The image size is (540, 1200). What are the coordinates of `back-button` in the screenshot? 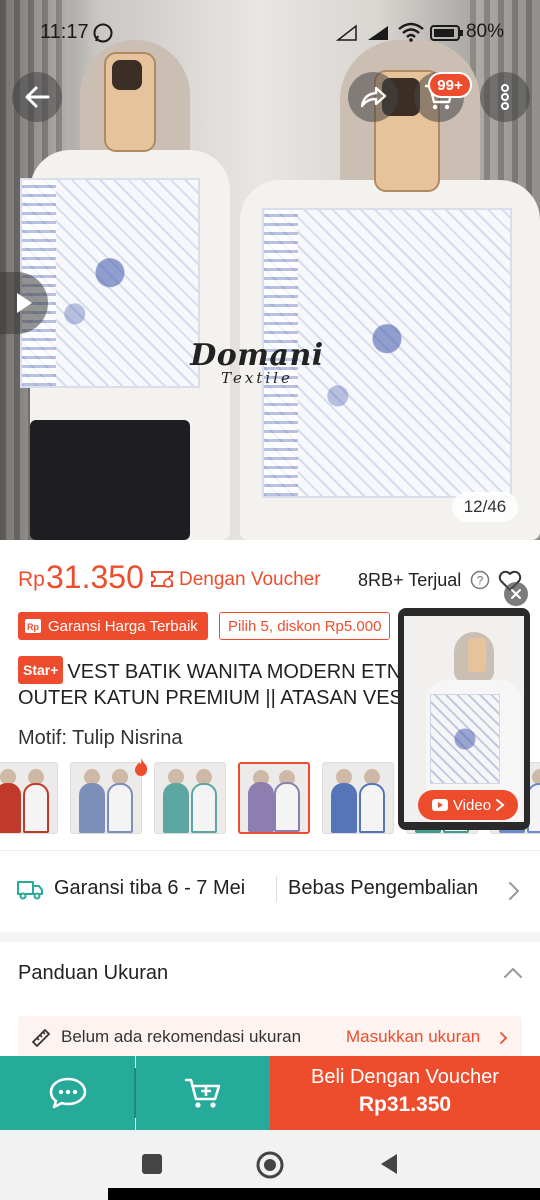 It's located at (37, 97).